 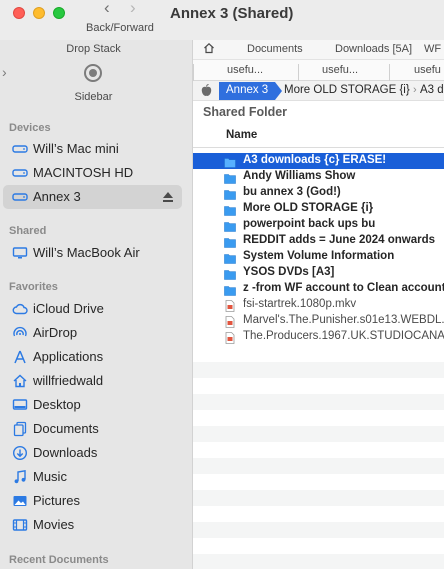 What do you see at coordinates (20, 501) in the screenshot?
I see `pictures-icon` at bounding box center [20, 501].